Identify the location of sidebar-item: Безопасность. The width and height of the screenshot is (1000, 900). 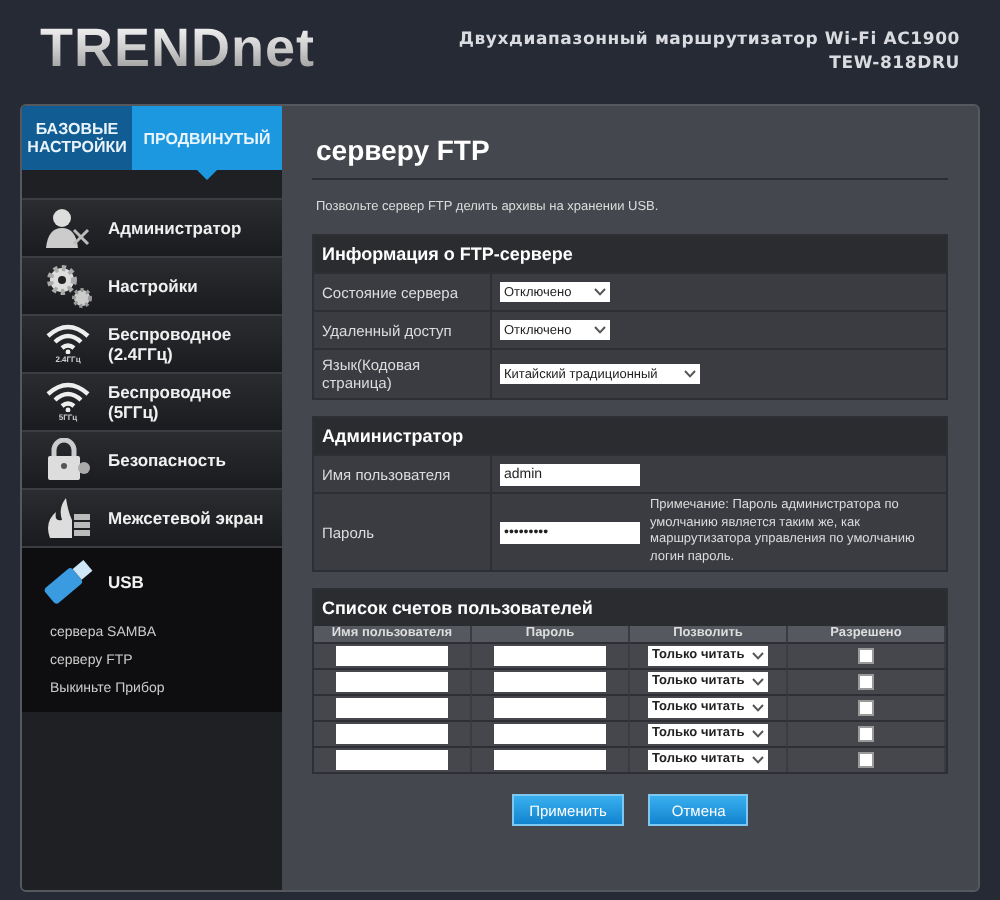
(152, 459).